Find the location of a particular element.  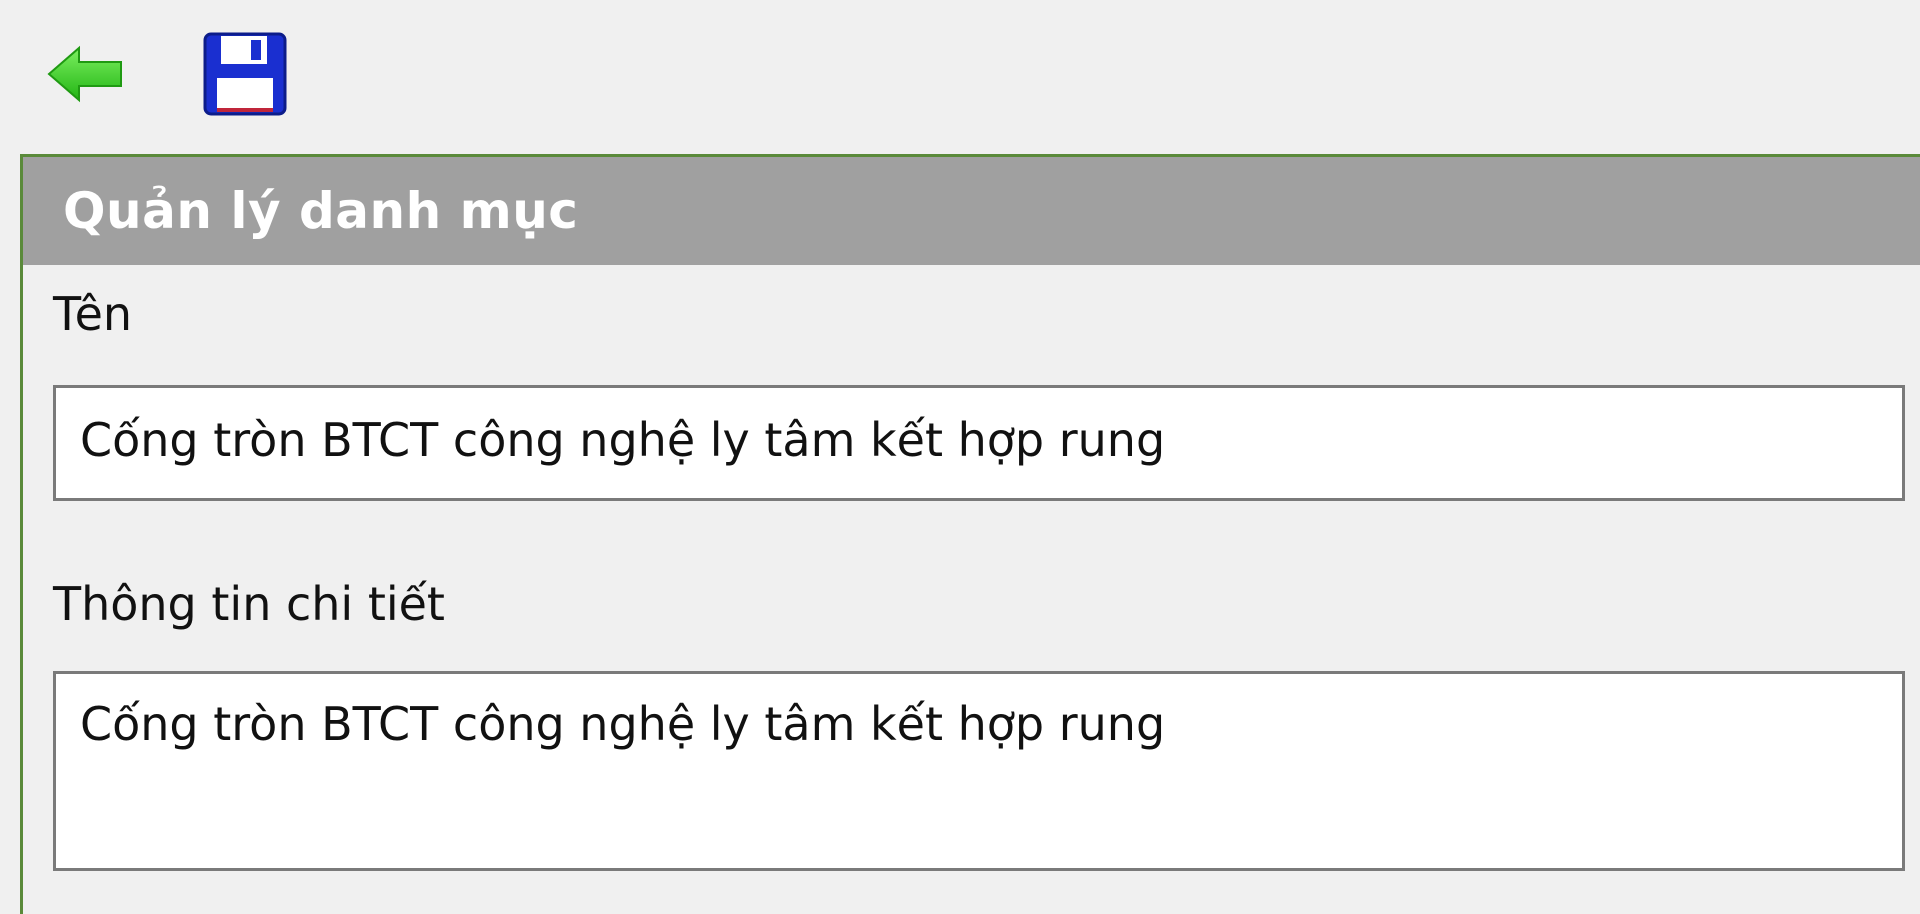

save-button is located at coordinates (245, 74).